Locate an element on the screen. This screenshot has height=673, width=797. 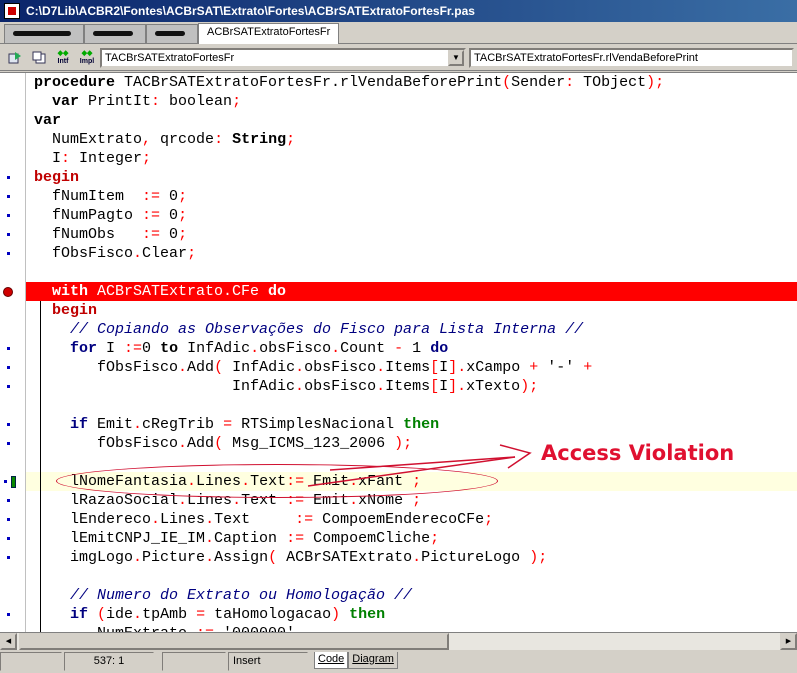
back-button is located at coordinates (15, 57).